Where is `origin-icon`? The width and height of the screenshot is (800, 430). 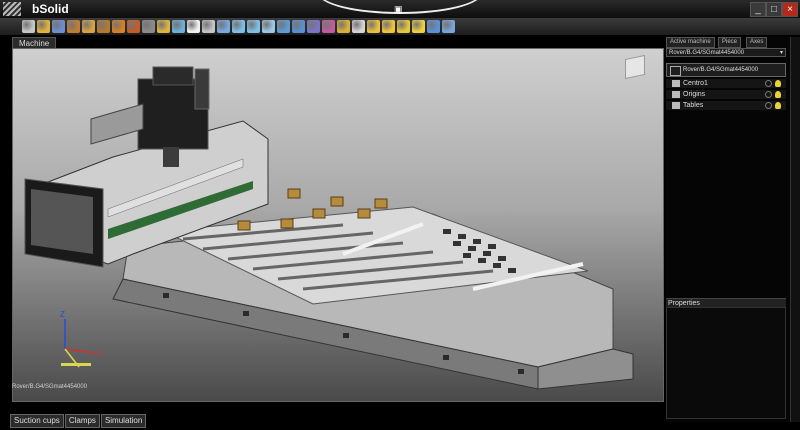
origin-icon is located at coordinates (676, 94).